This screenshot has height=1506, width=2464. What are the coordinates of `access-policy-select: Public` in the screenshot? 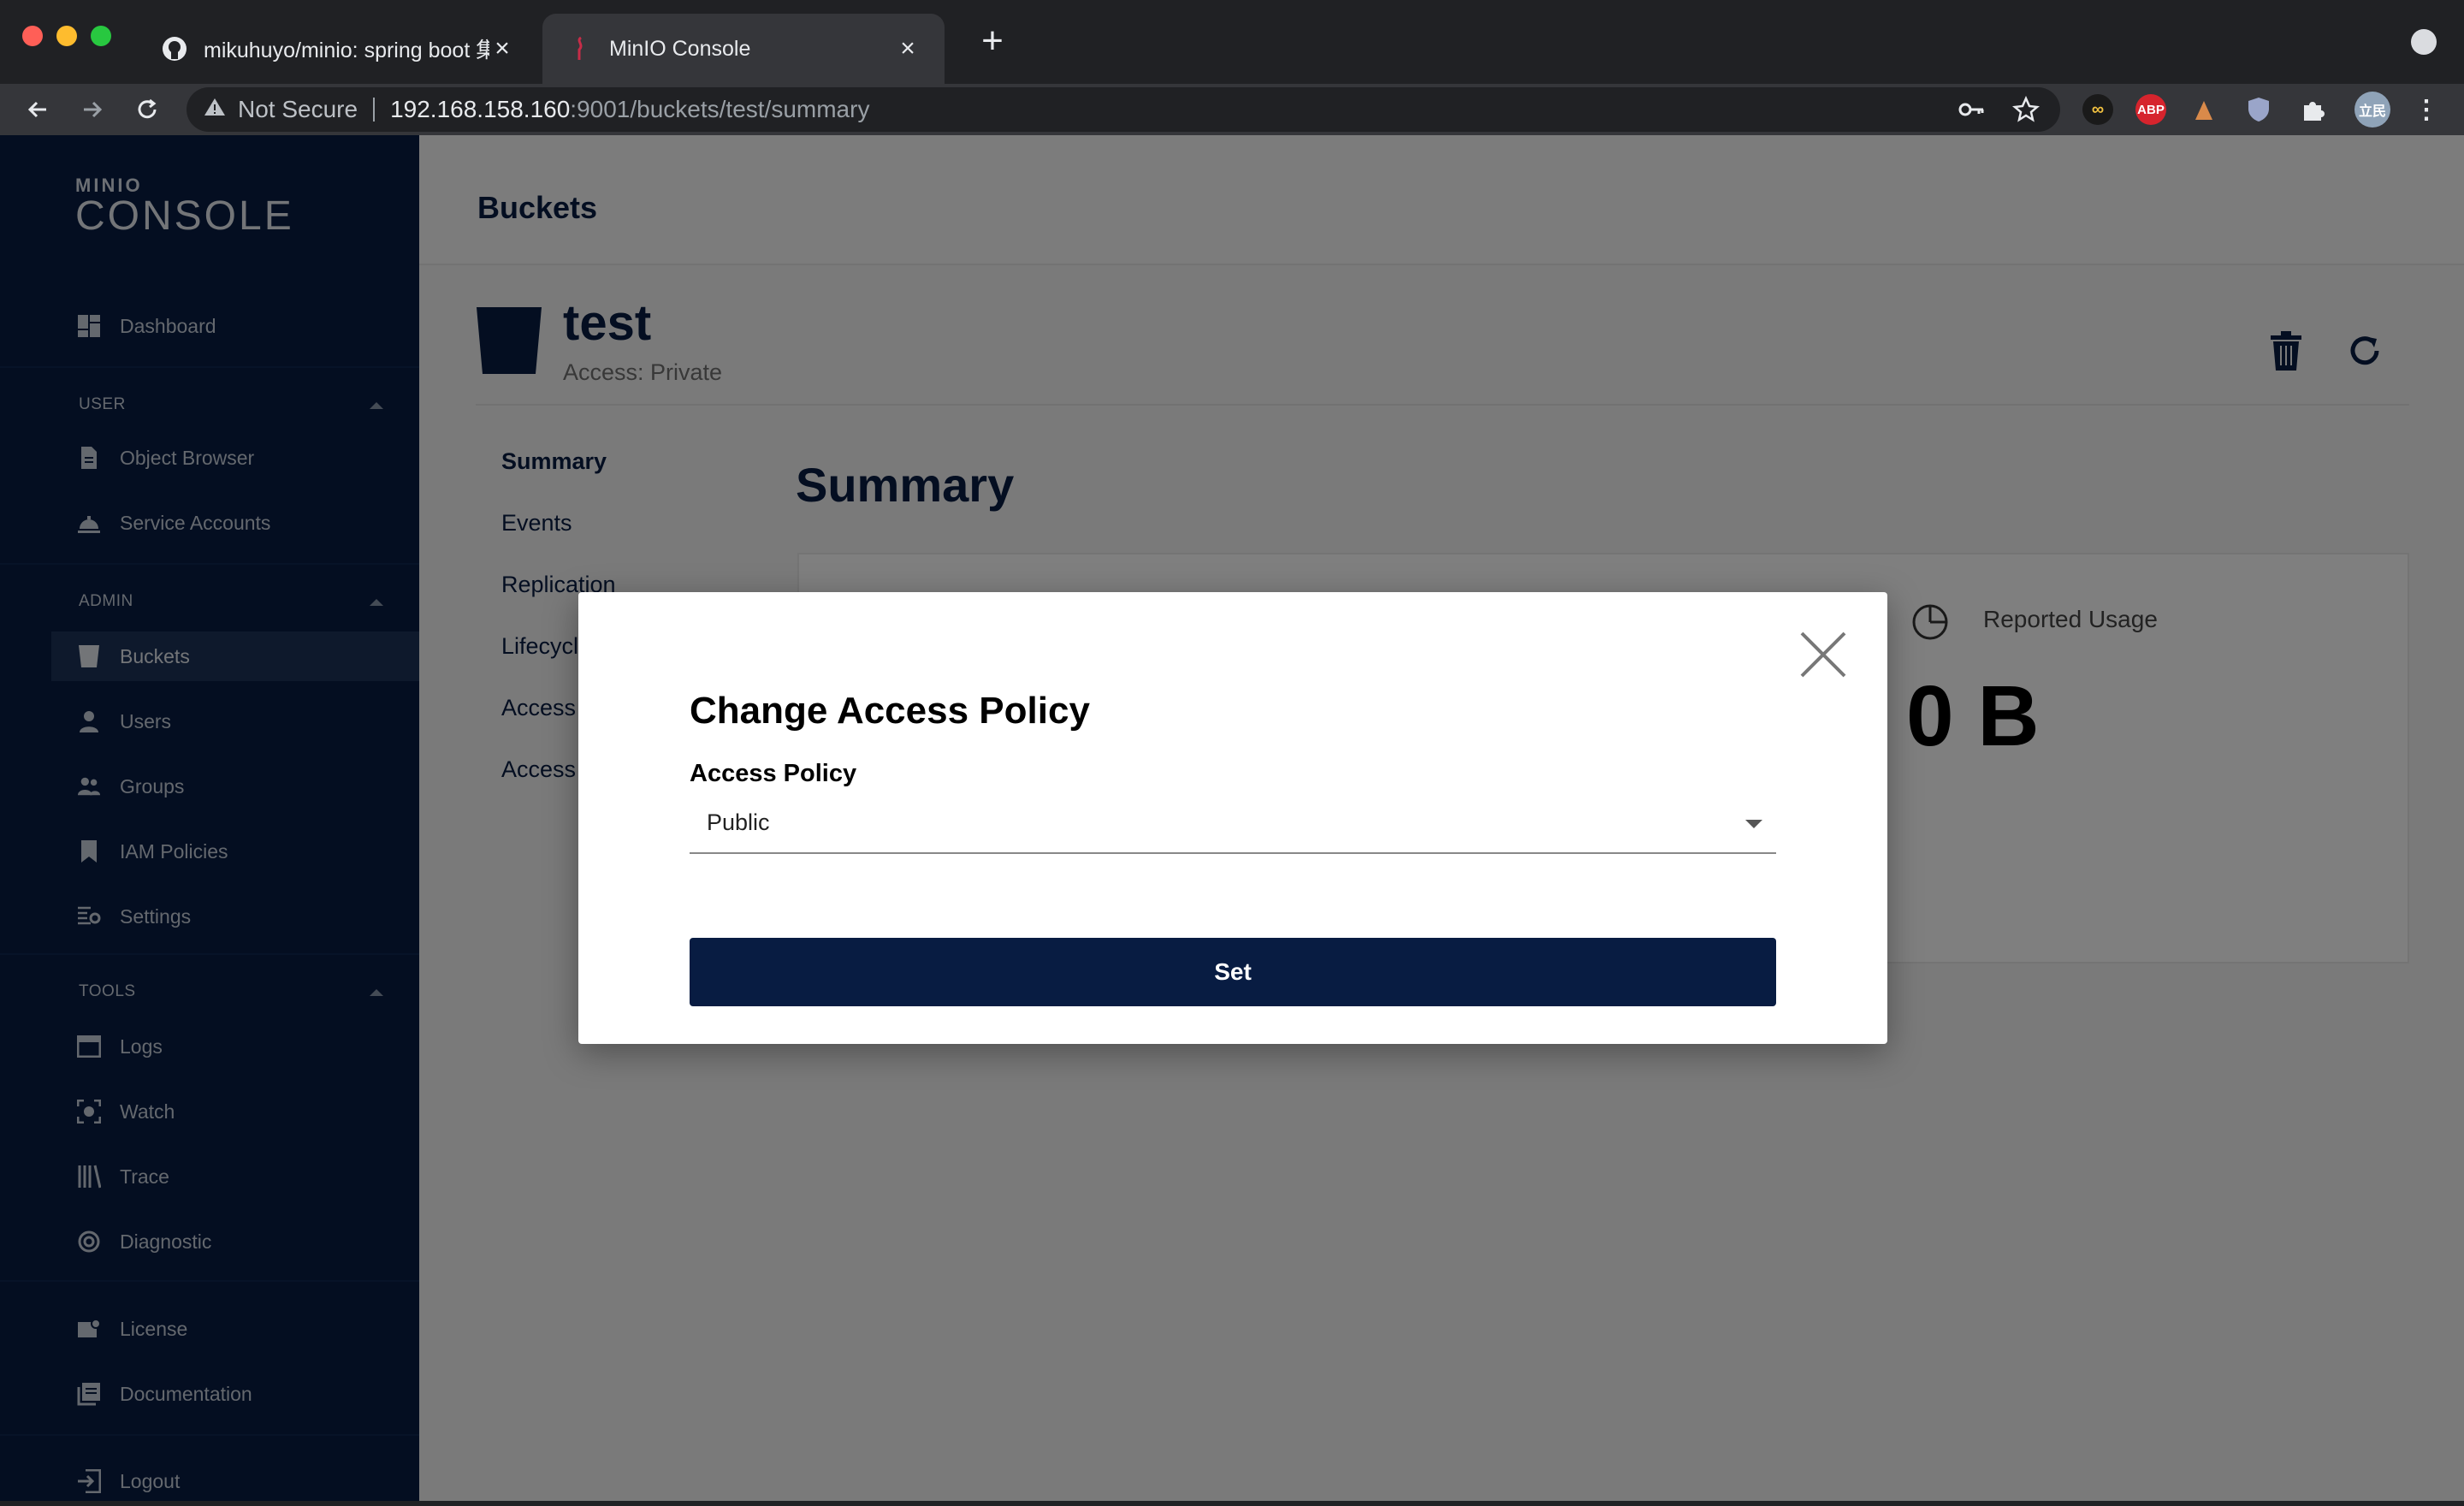 It's located at (1233, 826).